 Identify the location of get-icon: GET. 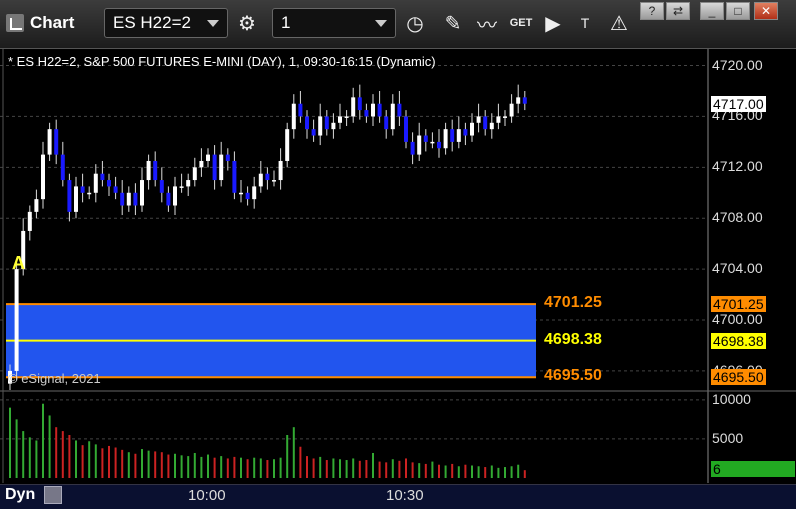
(521, 23).